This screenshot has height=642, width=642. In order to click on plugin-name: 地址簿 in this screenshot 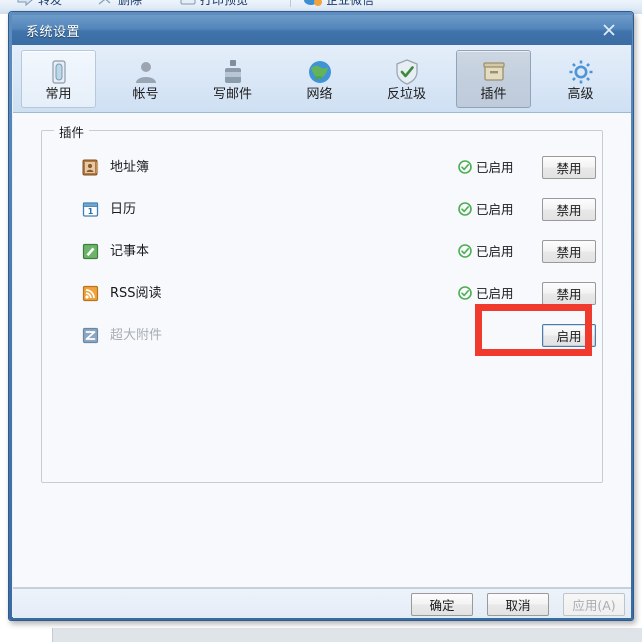, I will do `click(130, 167)`.